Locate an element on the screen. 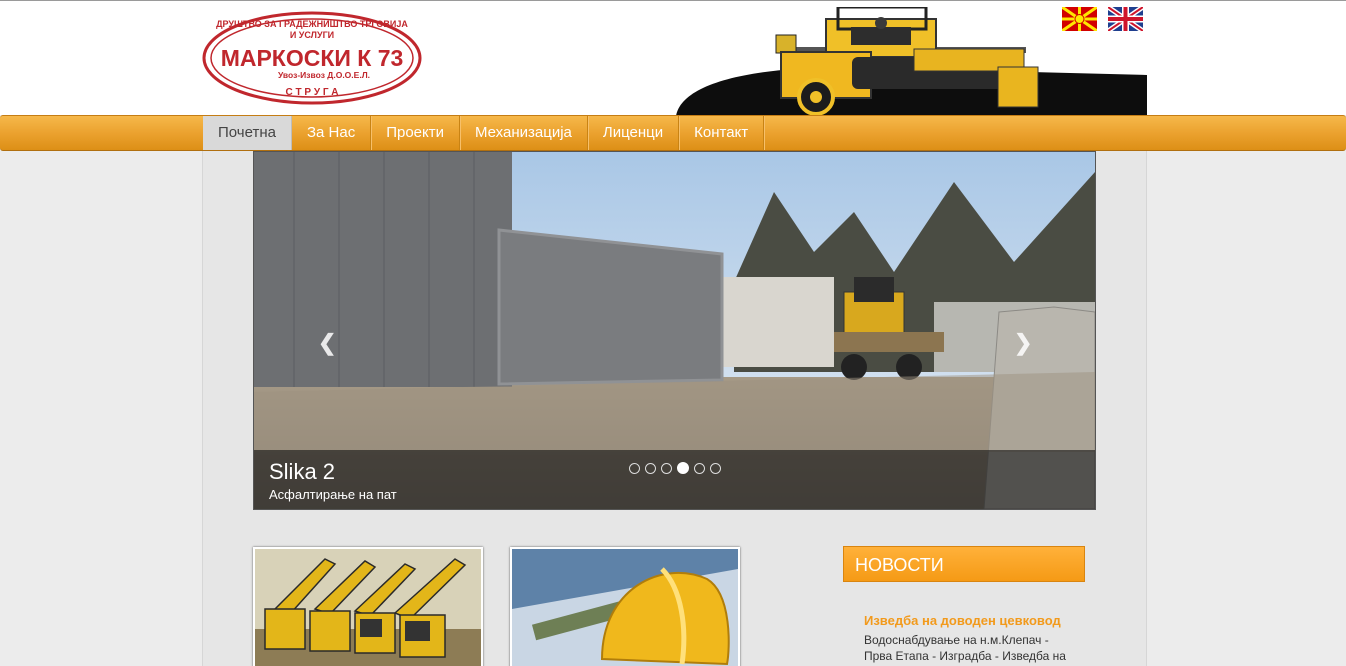 The width and height of the screenshot is (1346, 666). svg-text:ДРУШТВО ЗА ГРАДЕЖНИШТВО ТРГОВИ: ДРУШТВО ЗА ГРАДЕЖНИШТВО ТРГОВИЈА is located at coordinates (312, 24).